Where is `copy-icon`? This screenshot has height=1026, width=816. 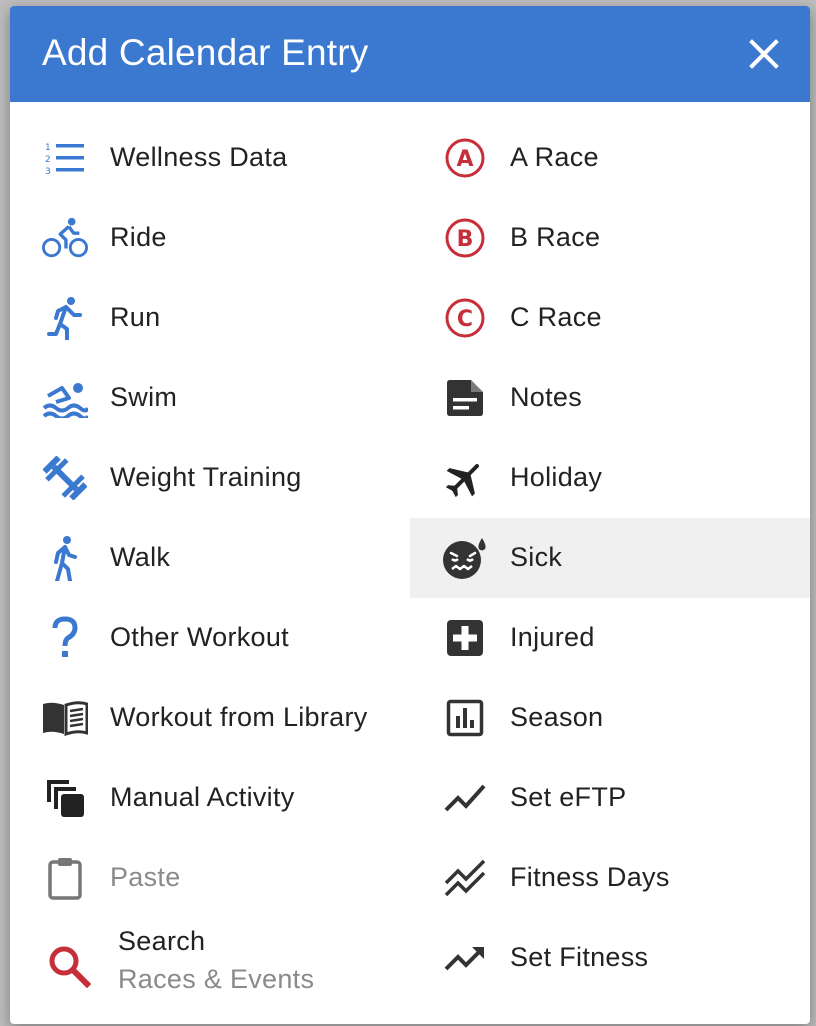 copy-icon is located at coordinates (65, 798).